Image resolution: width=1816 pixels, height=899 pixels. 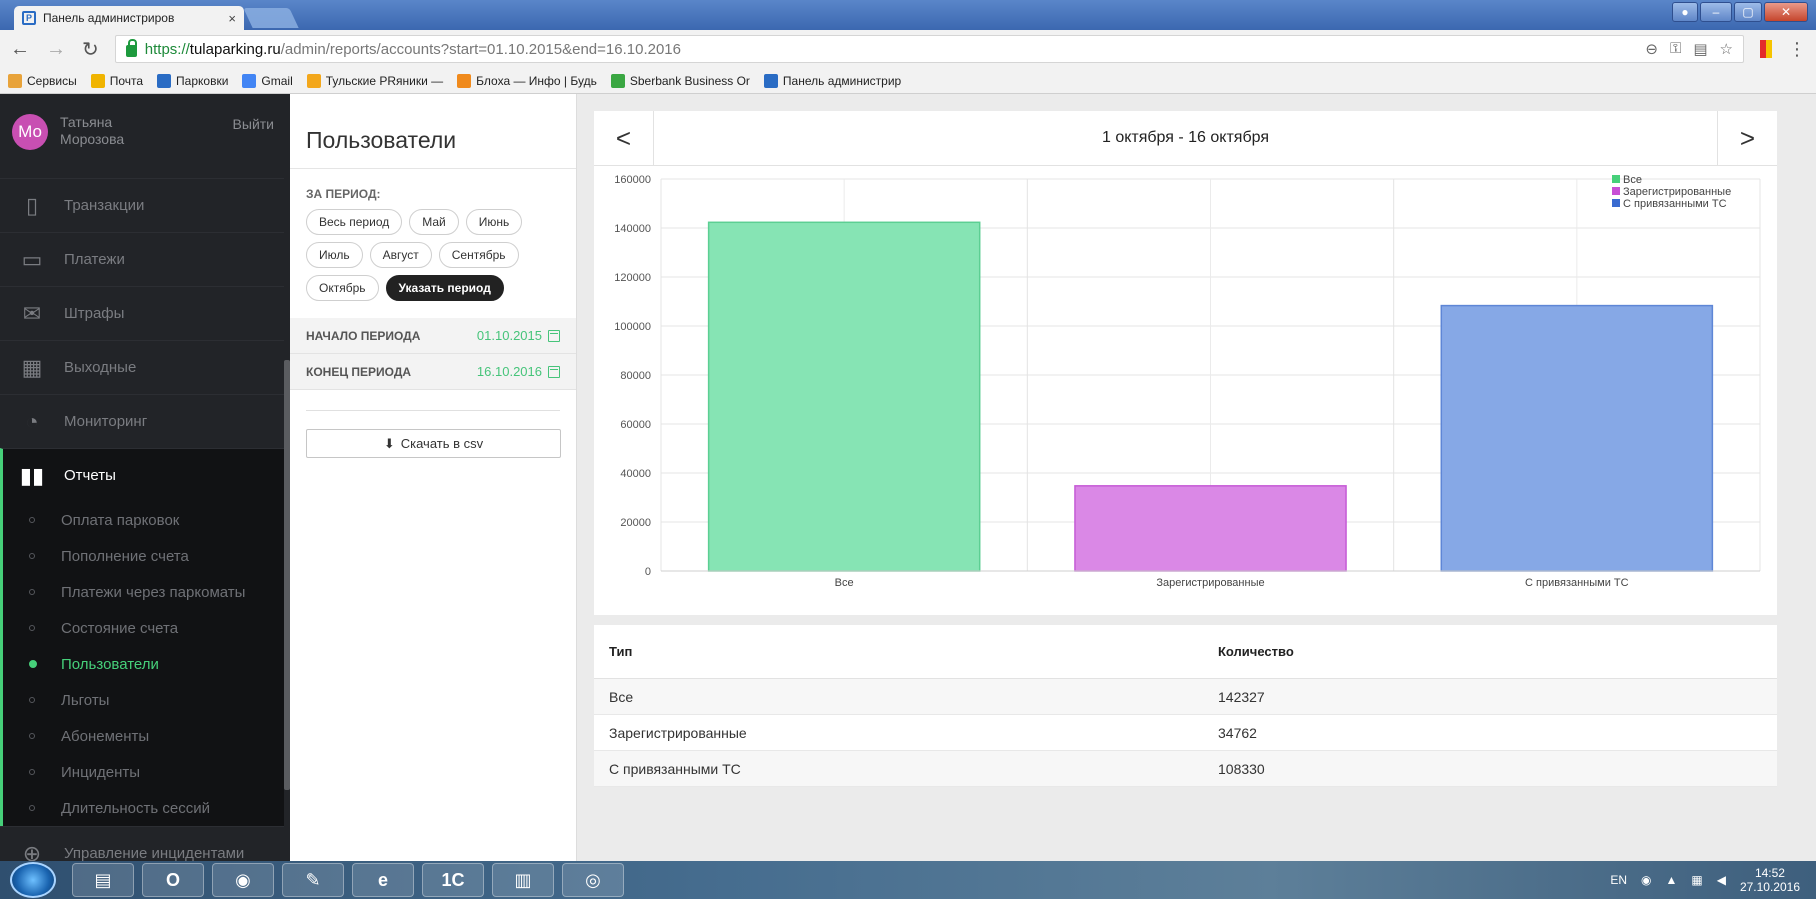 What do you see at coordinates (142, 475) in the screenshot?
I see `sidebar-item: ▮▮ Отчеты` at bounding box center [142, 475].